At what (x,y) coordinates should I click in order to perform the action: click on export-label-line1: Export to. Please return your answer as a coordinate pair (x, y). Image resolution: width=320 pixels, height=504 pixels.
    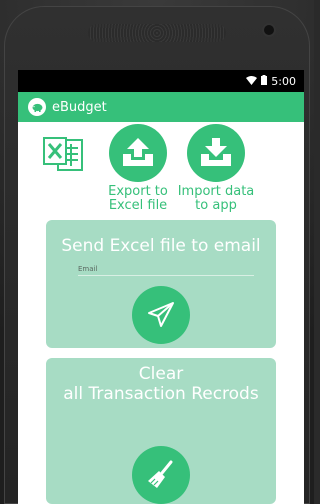
    Looking at the image, I should click on (138, 191).